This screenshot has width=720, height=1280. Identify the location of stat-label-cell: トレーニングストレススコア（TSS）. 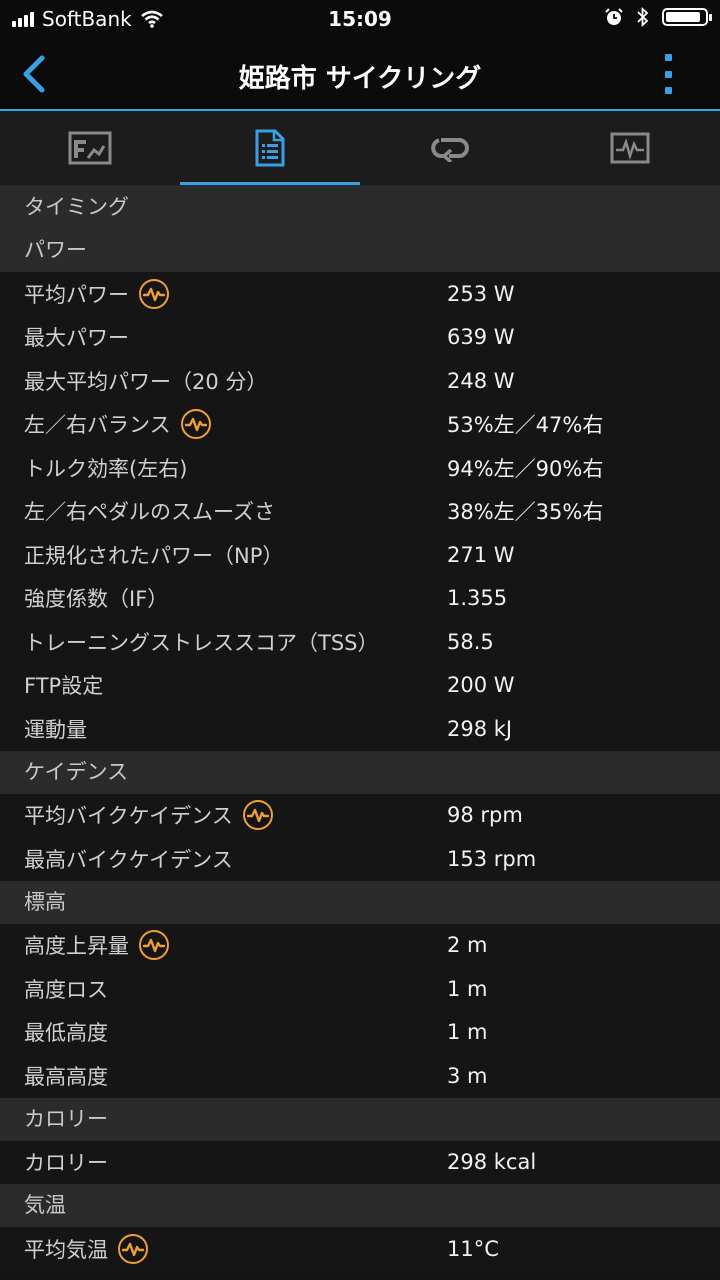
(223, 642).